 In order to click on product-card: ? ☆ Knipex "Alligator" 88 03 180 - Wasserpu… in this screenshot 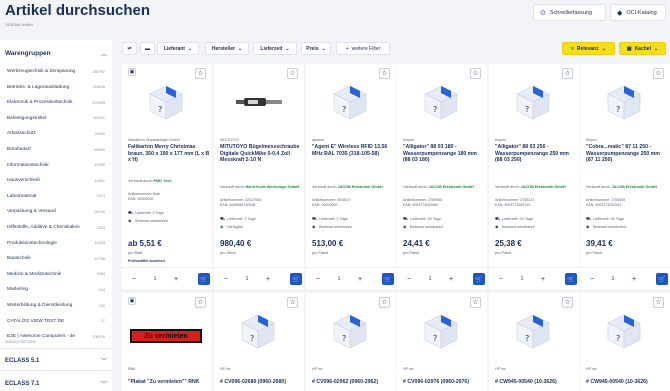, I will do `click(442, 176)`.